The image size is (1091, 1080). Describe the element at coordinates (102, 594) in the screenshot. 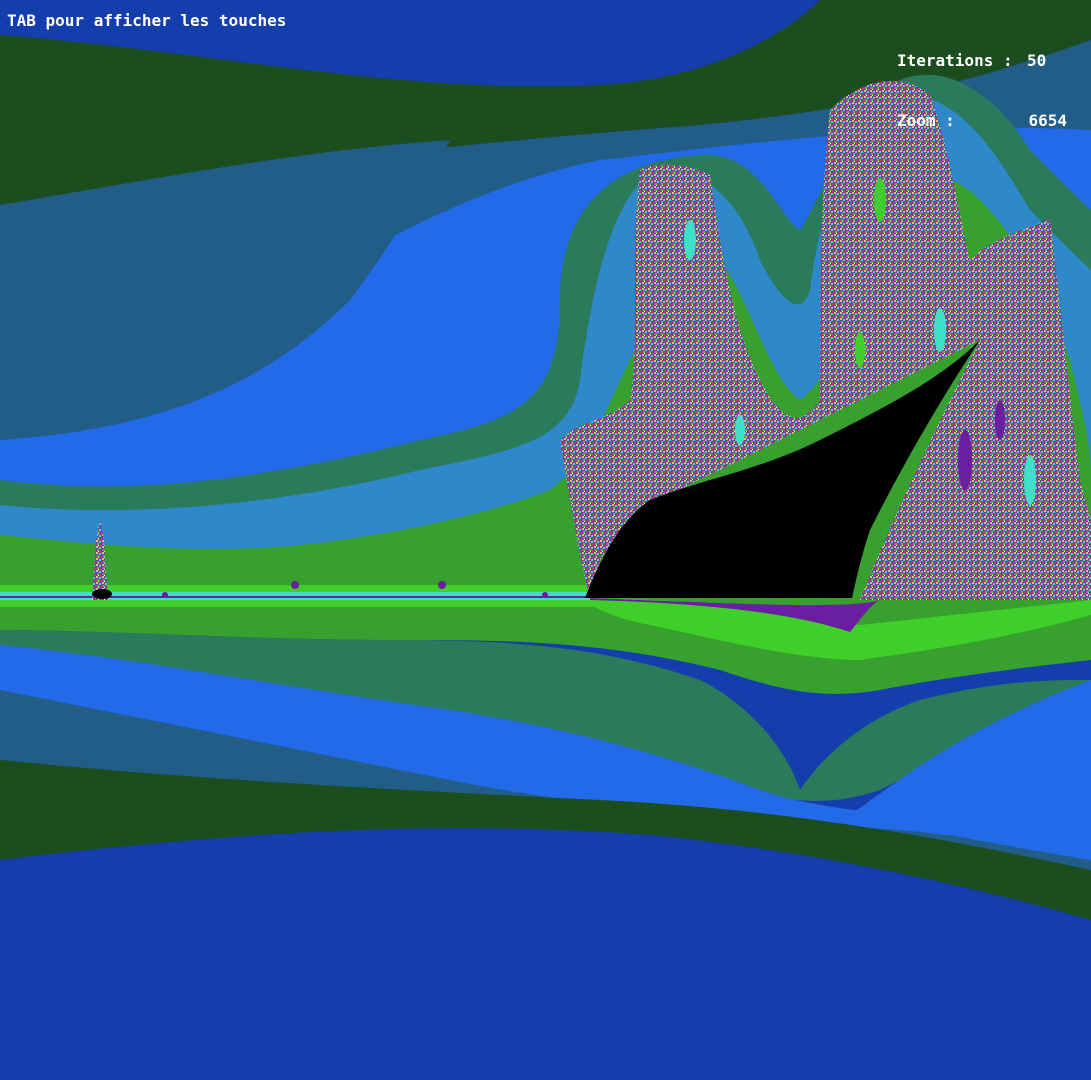

I see `mini-cardioid-left` at that location.